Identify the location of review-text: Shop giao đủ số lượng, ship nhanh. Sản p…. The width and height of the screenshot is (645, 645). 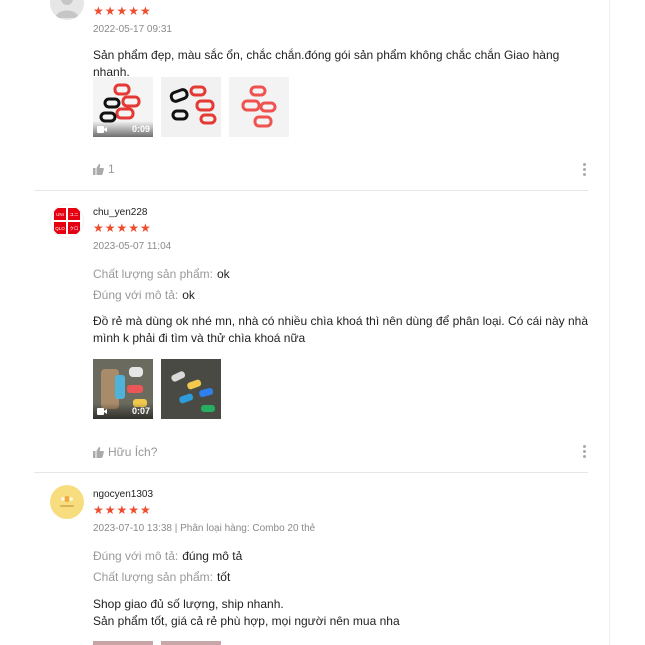
(246, 612).